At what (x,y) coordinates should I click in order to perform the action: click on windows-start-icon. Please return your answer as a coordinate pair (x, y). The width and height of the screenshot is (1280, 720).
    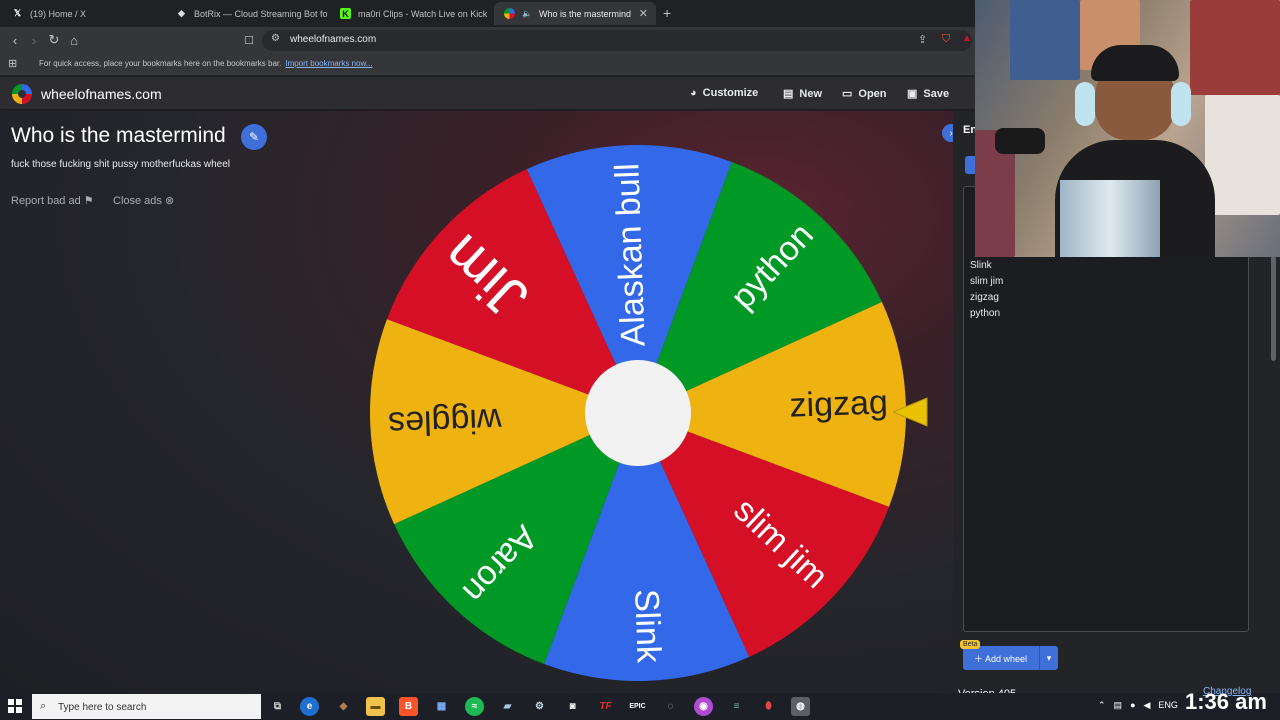
    Looking at the image, I should click on (15, 706).